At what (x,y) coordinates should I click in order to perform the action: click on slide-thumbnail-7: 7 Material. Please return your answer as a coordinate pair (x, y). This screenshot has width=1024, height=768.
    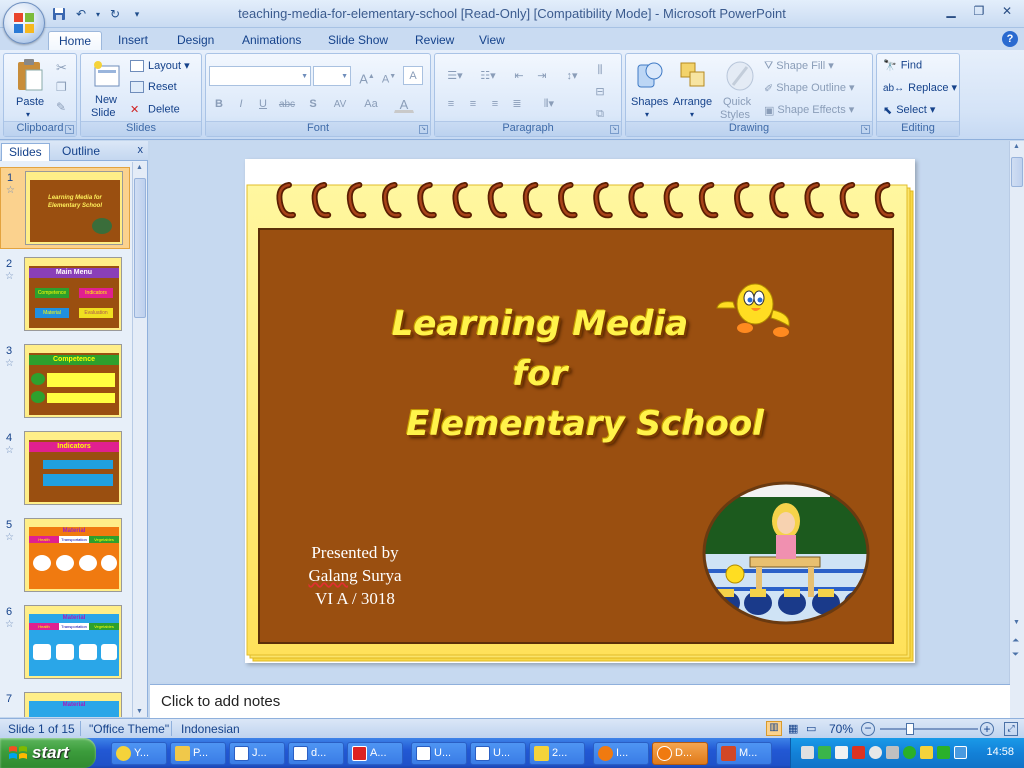
    Looking at the image, I should click on (65, 703).